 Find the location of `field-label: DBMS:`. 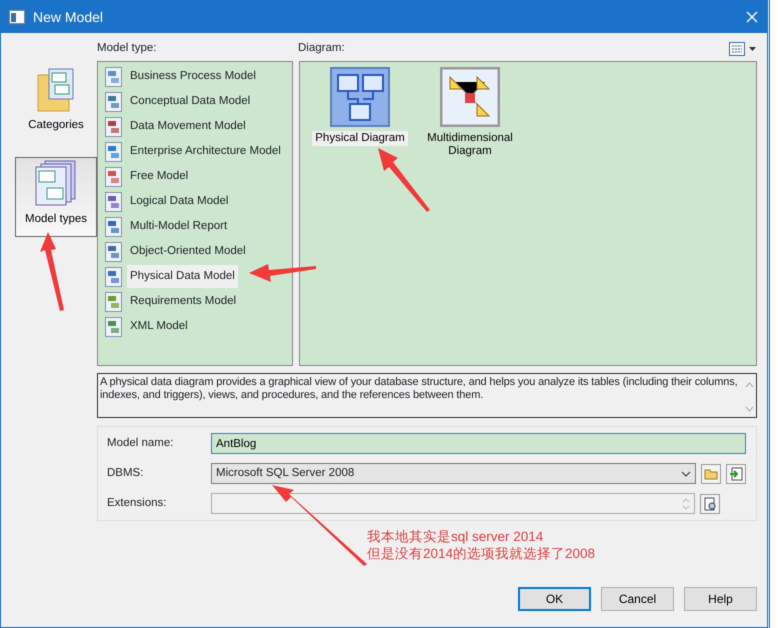

field-label: DBMS: is located at coordinates (125, 474).